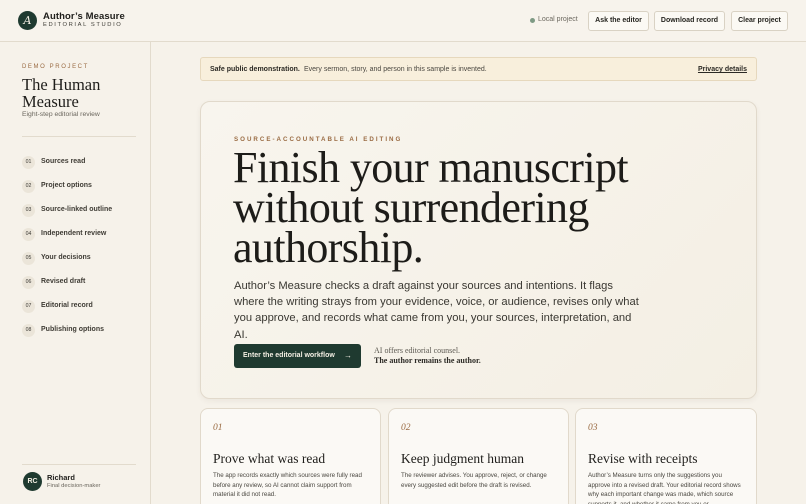 The image size is (806, 504). I want to click on user-name: Richard, so click(61, 477).